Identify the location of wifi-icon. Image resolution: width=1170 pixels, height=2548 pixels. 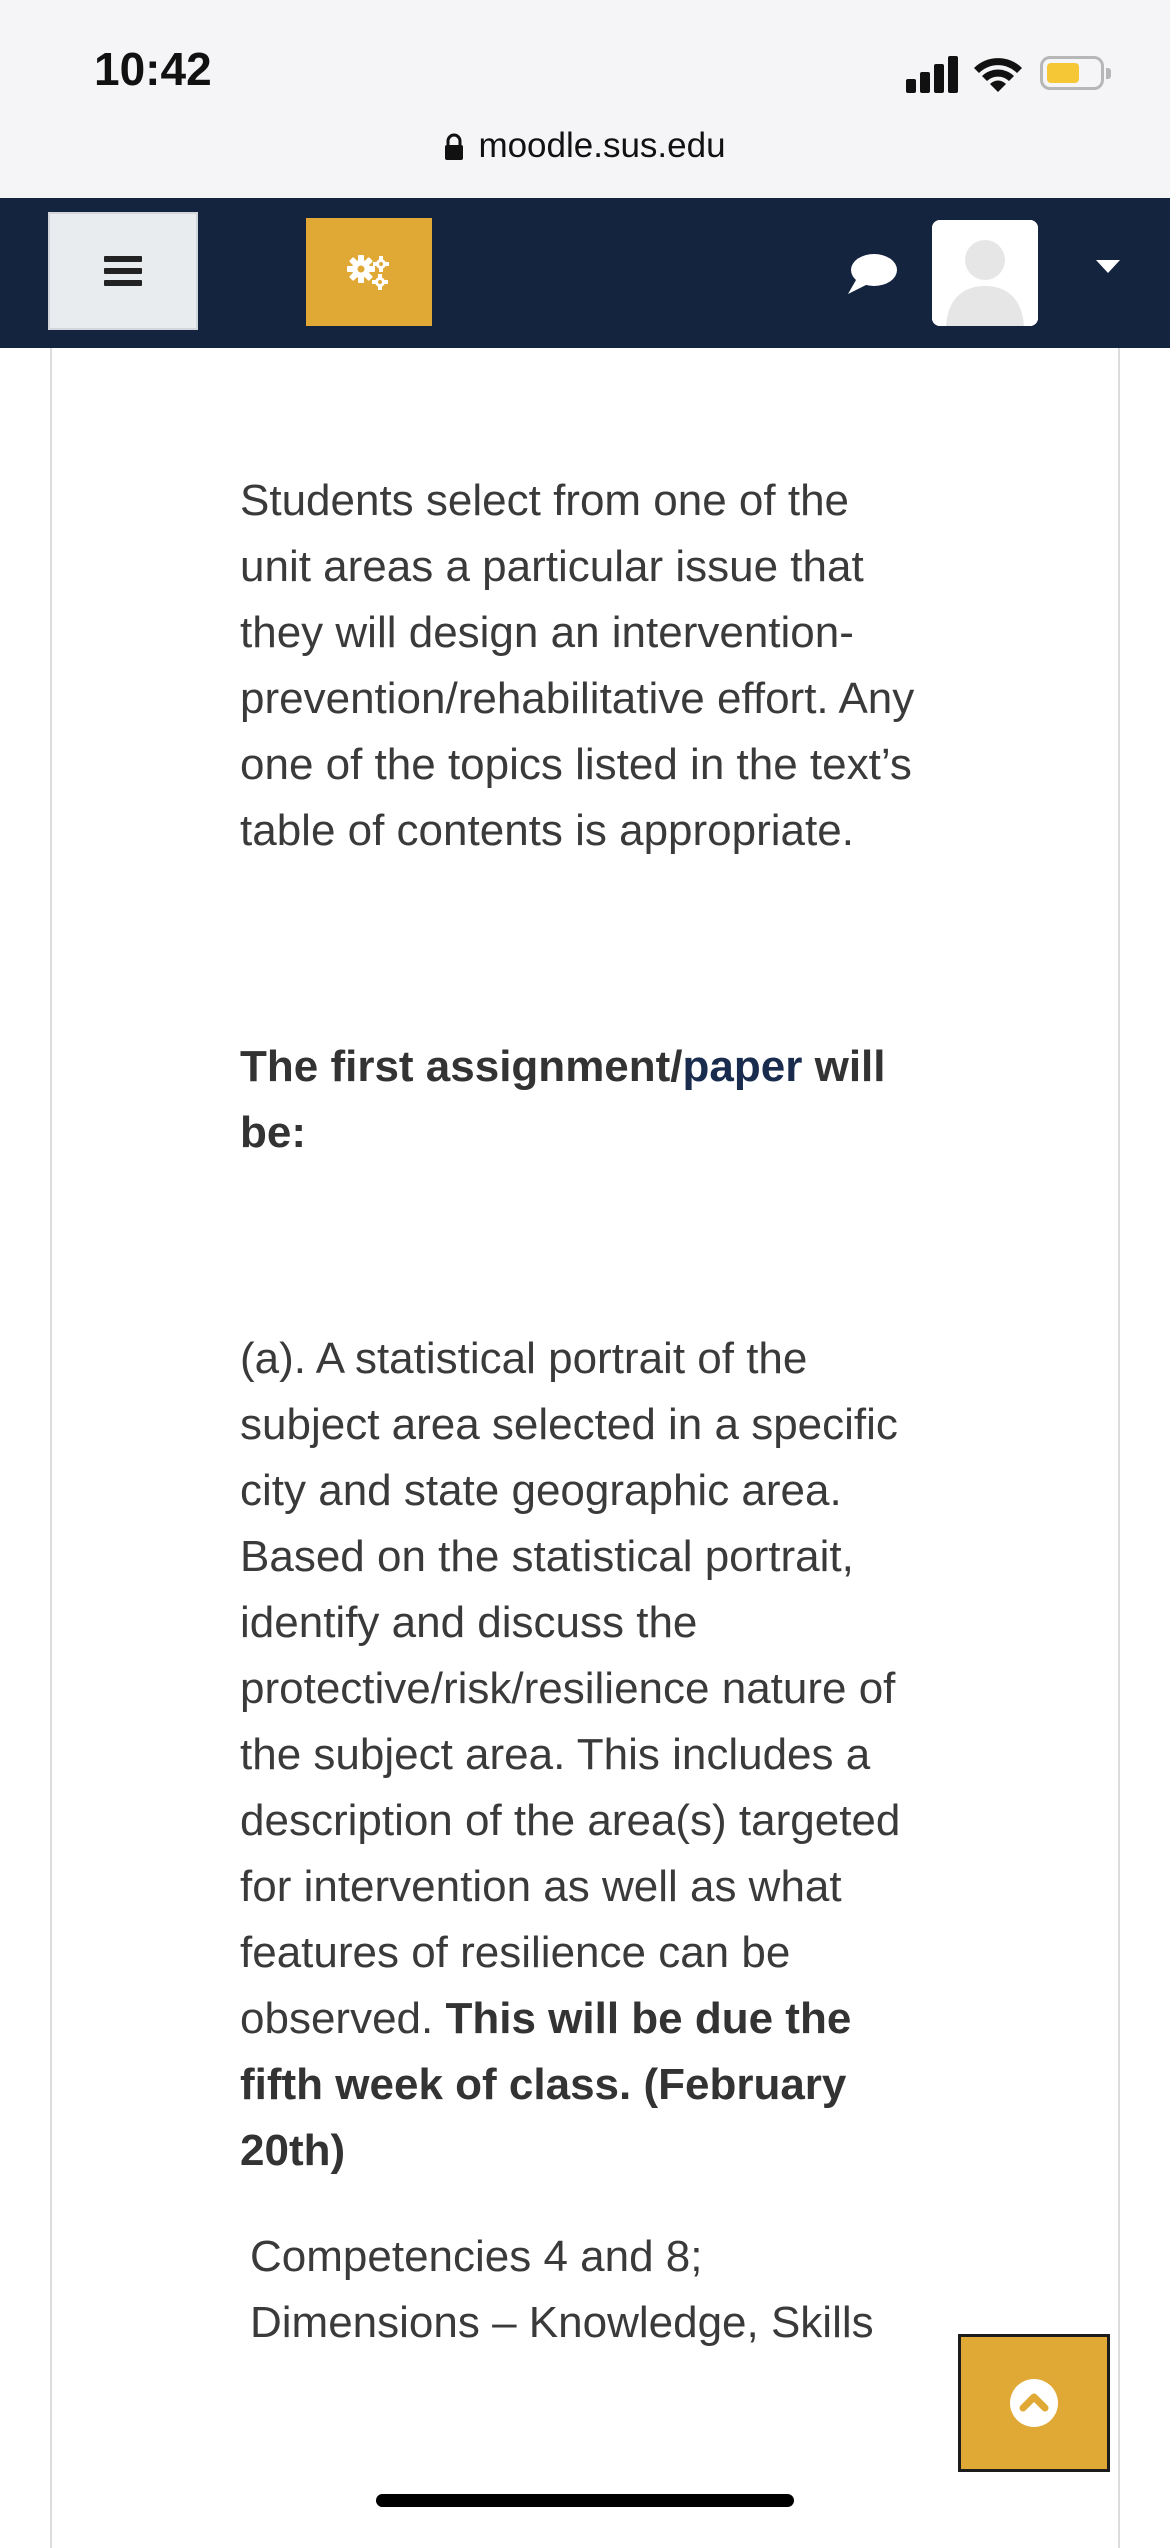
(998, 75).